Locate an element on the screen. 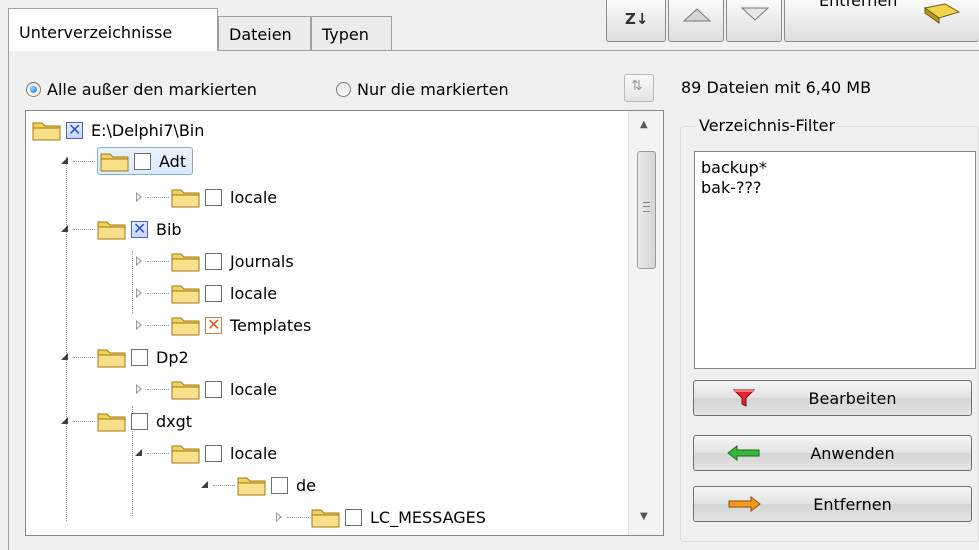  funnel-icon is located at coordinates (744, 398).